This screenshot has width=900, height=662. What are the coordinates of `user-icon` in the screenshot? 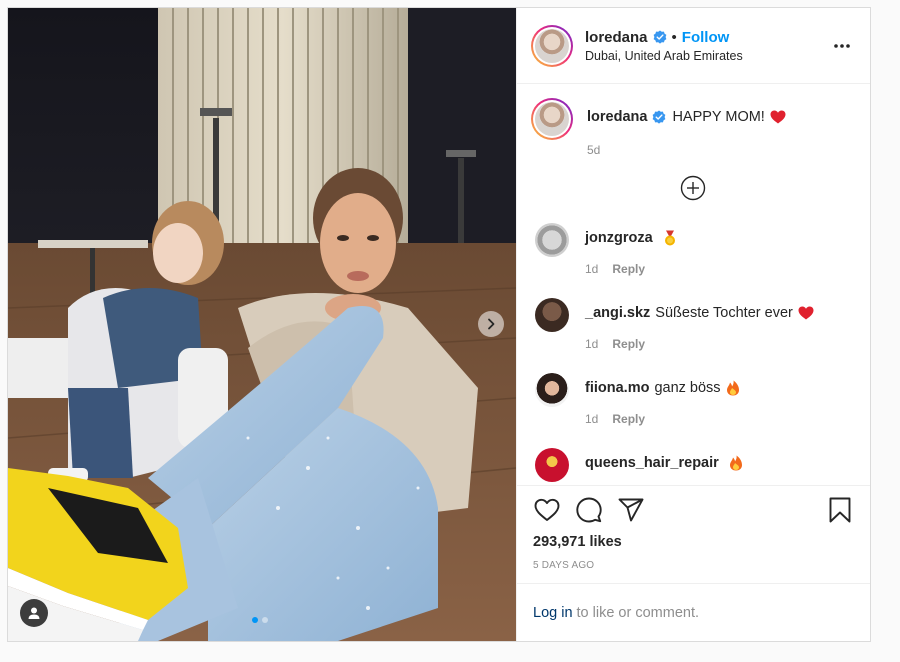 It's located at (34, 613).